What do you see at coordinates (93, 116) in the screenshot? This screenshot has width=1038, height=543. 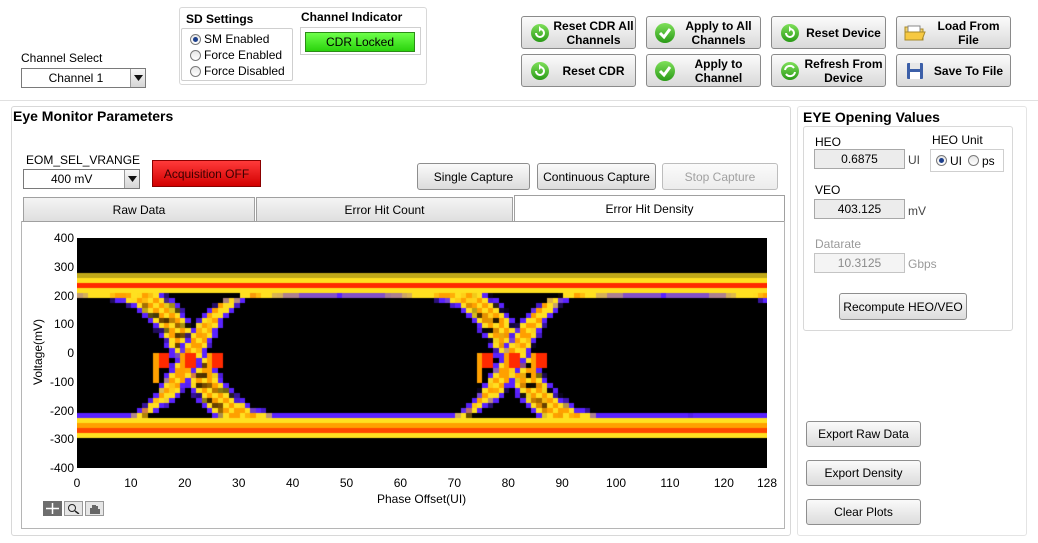 I see `eye-monitor-title: Eye Monitor Parameters` at bounding box center [93, 116].